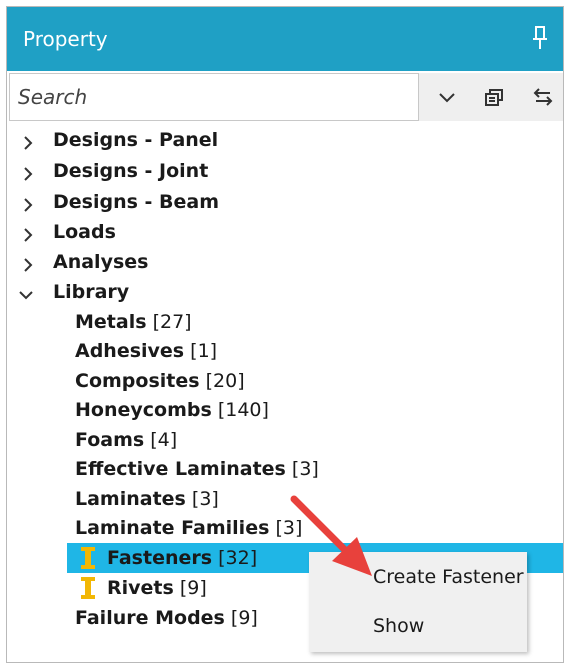 This screenshot has height=669, width=572. What do you see at coordinates (88, 558) in the screenshot?
I see `fastener-icon` at bounding box center [88, 558].